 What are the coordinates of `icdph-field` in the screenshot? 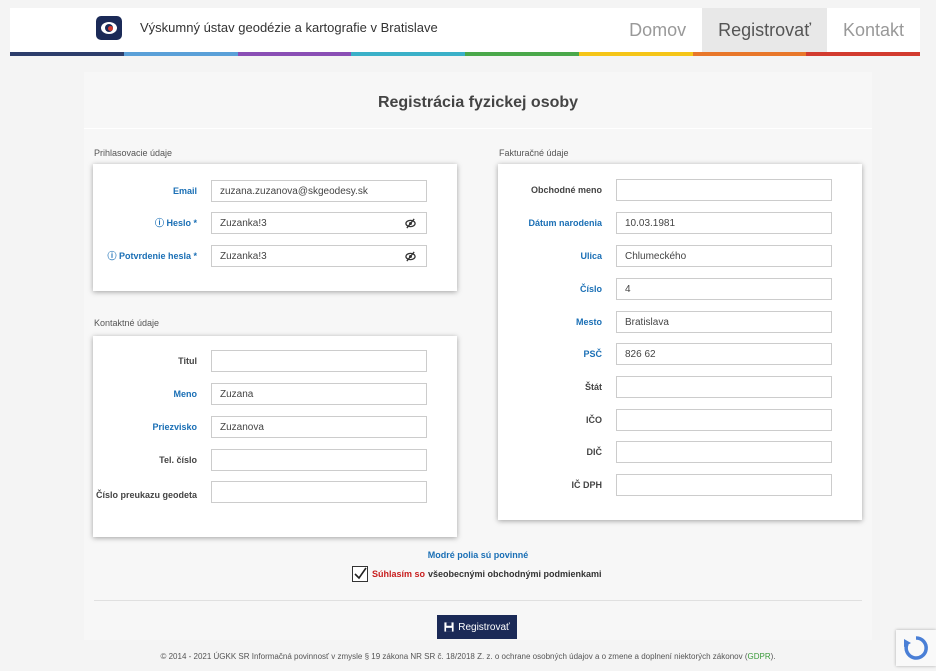 It's located at (724, 485).